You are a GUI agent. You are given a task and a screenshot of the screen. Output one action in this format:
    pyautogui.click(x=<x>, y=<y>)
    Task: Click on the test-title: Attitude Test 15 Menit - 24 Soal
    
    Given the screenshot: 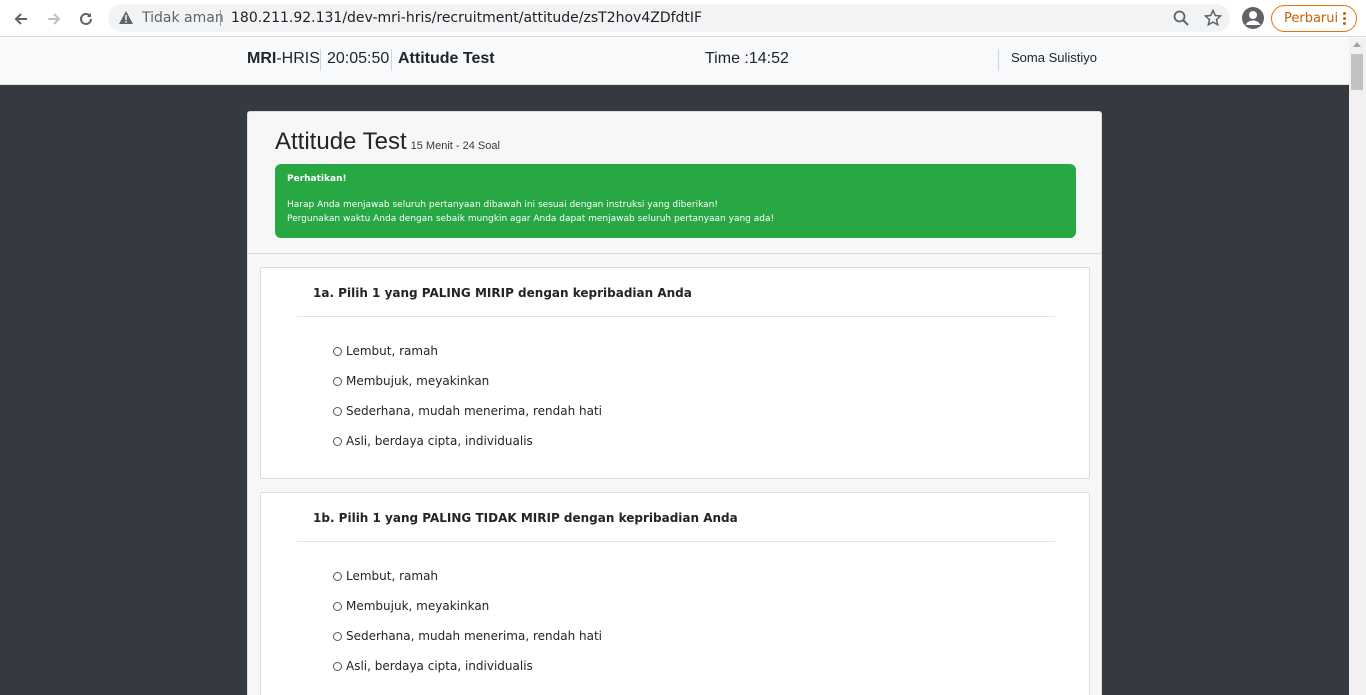 What is the action you would take?
    pyautogui.click(x=387, y=142)
    